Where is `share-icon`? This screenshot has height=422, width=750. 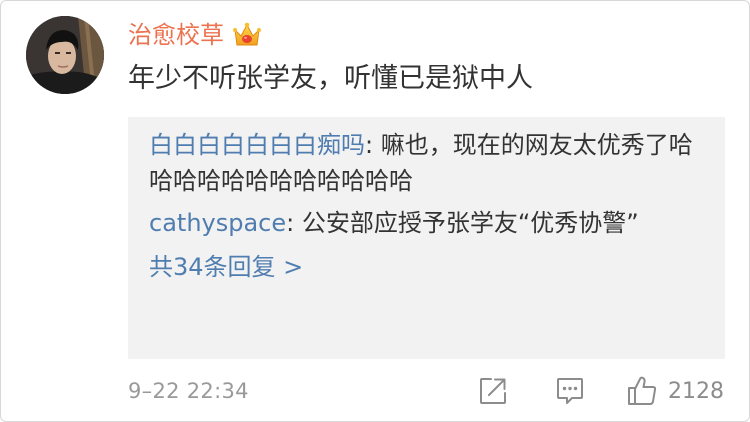 share-icon is located at coordinates (493, 391).